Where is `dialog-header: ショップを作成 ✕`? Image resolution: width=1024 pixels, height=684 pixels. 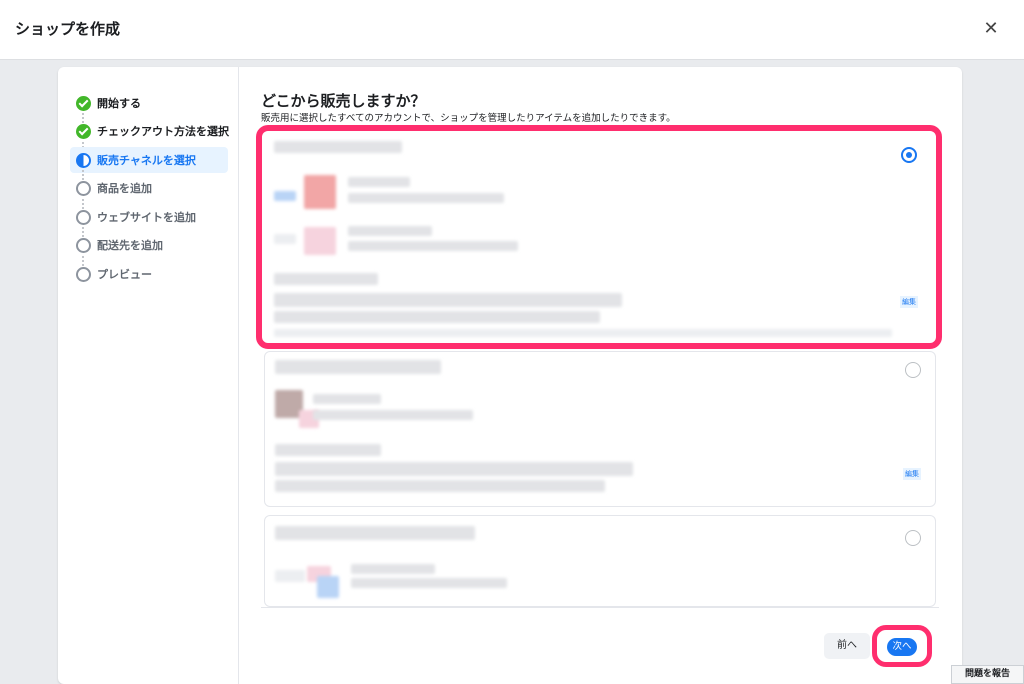
dialog-header: ショップを作成 ✕ is located at coordinates (512, 30).